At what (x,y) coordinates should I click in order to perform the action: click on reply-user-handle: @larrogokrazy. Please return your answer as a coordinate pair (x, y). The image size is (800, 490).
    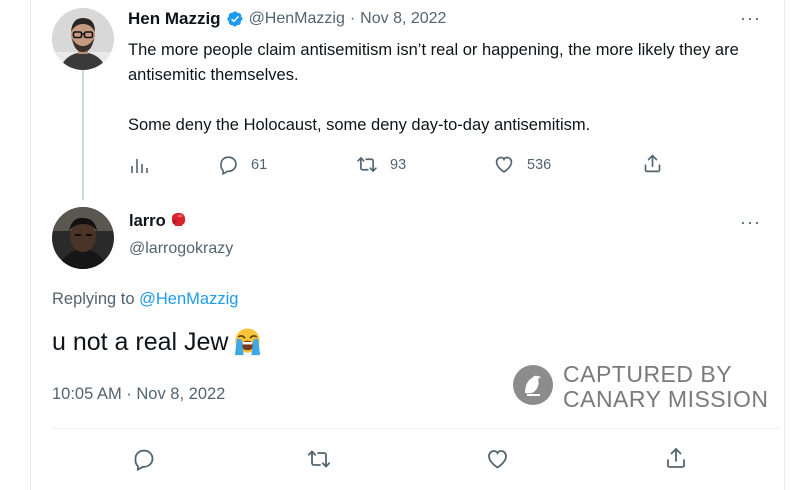
    Looking at the image, I should click on (181, 249).